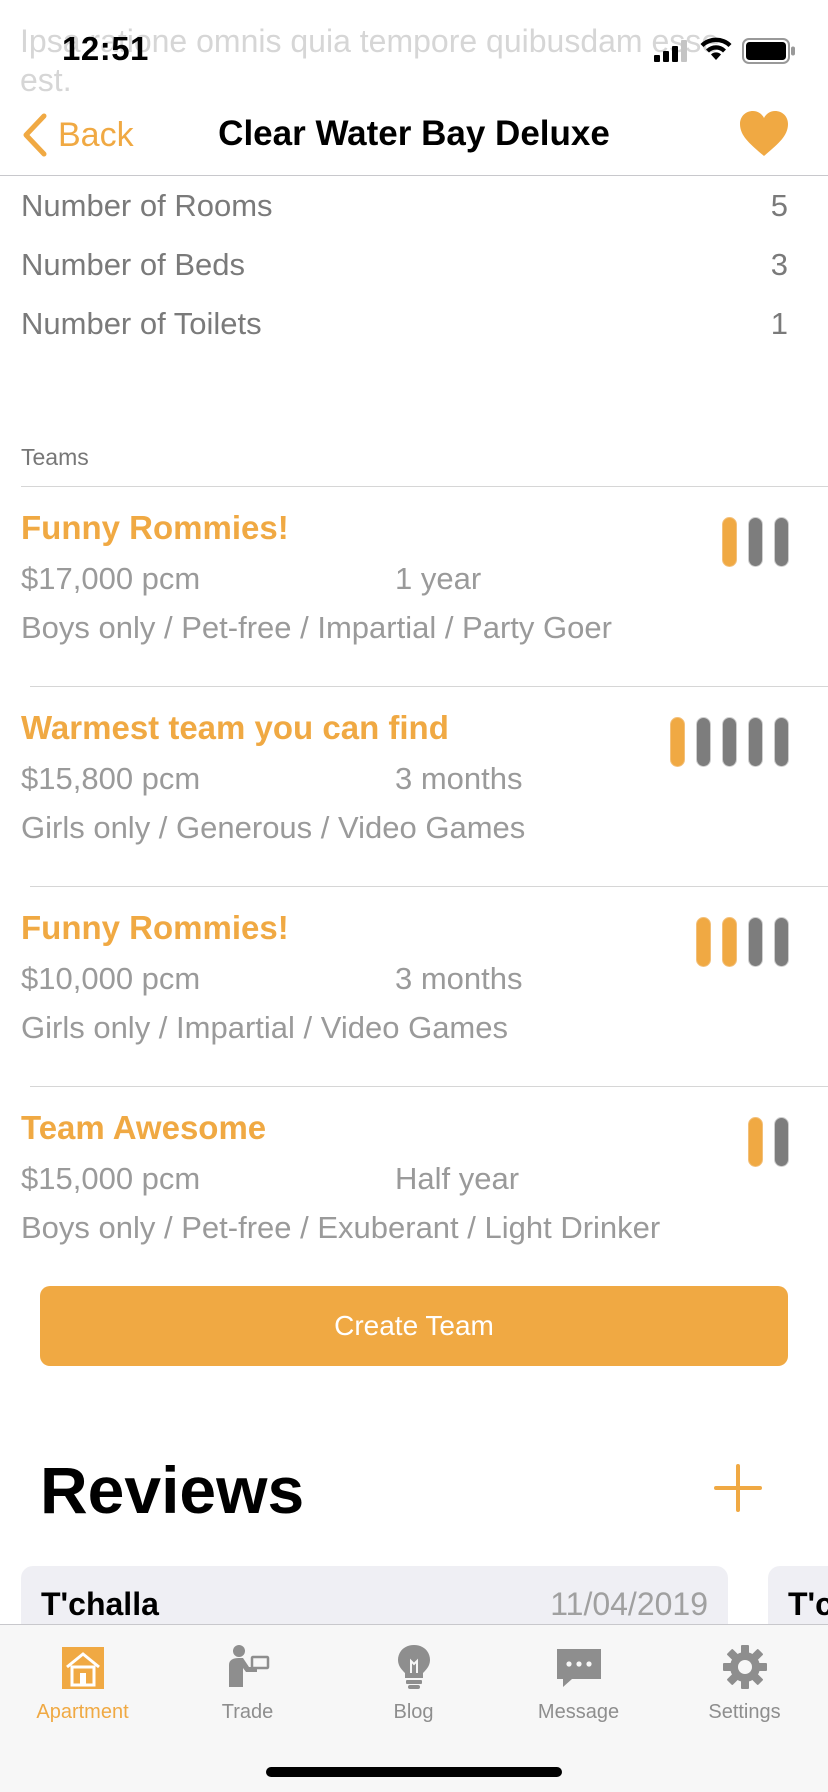  I want to click on cellular-signal-icon, so click(670, 51).